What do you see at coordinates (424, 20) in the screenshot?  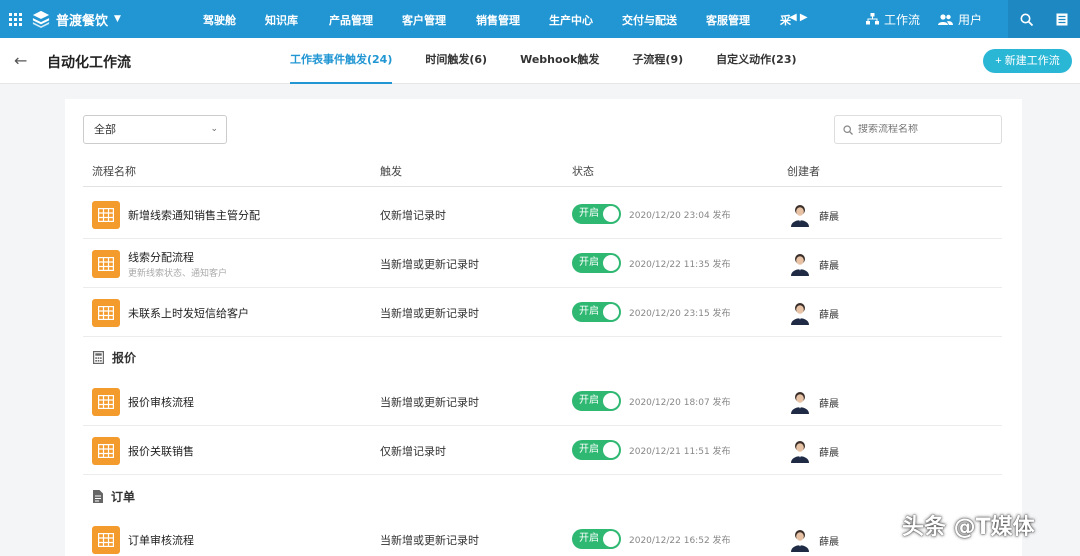 I see `nav-item-customers: 客户管理` at bounding box center [424, 20].